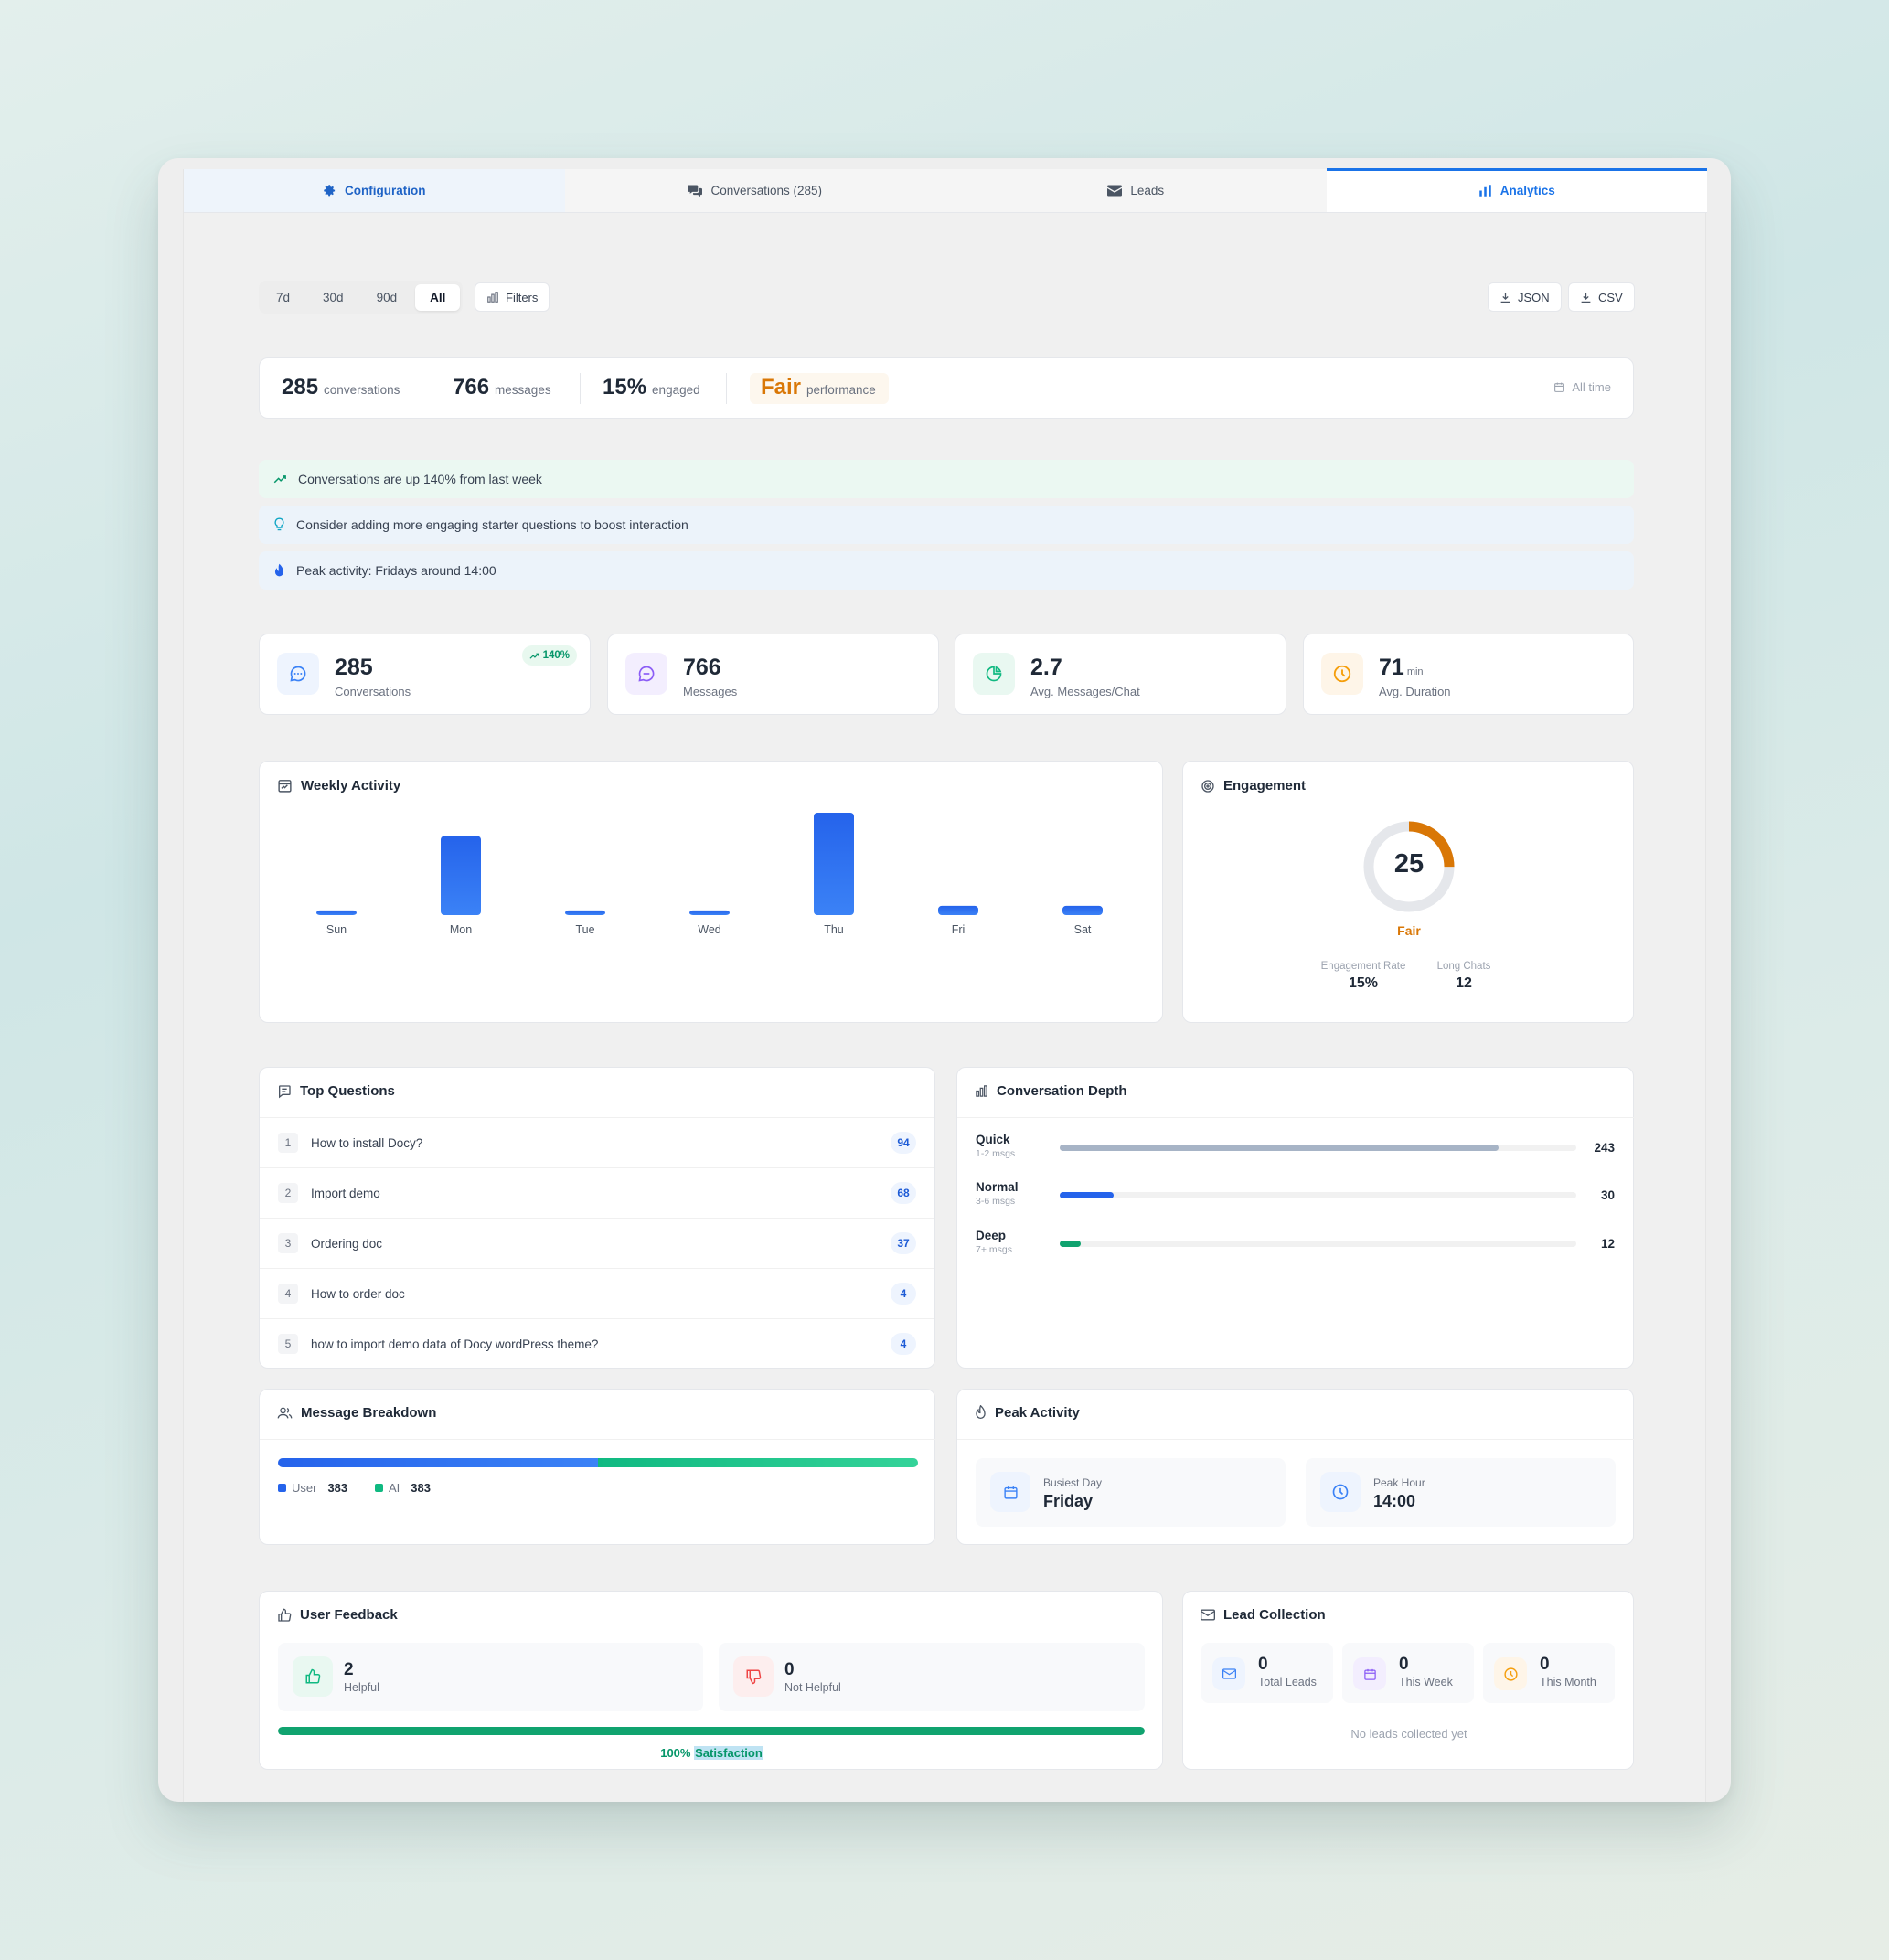  I want to click on depth-quick-bar, so click(1279, 1148).